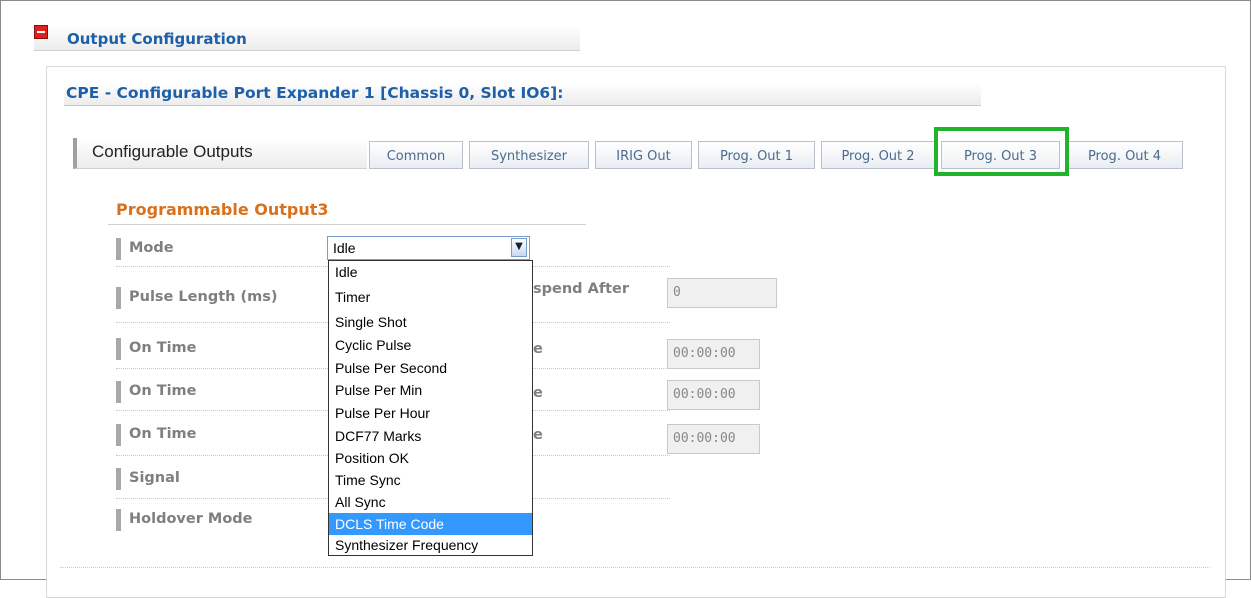 This screenshot has width=1251, height=598. I want to click on option-single-shot: Single Shot, so click(430, 322).